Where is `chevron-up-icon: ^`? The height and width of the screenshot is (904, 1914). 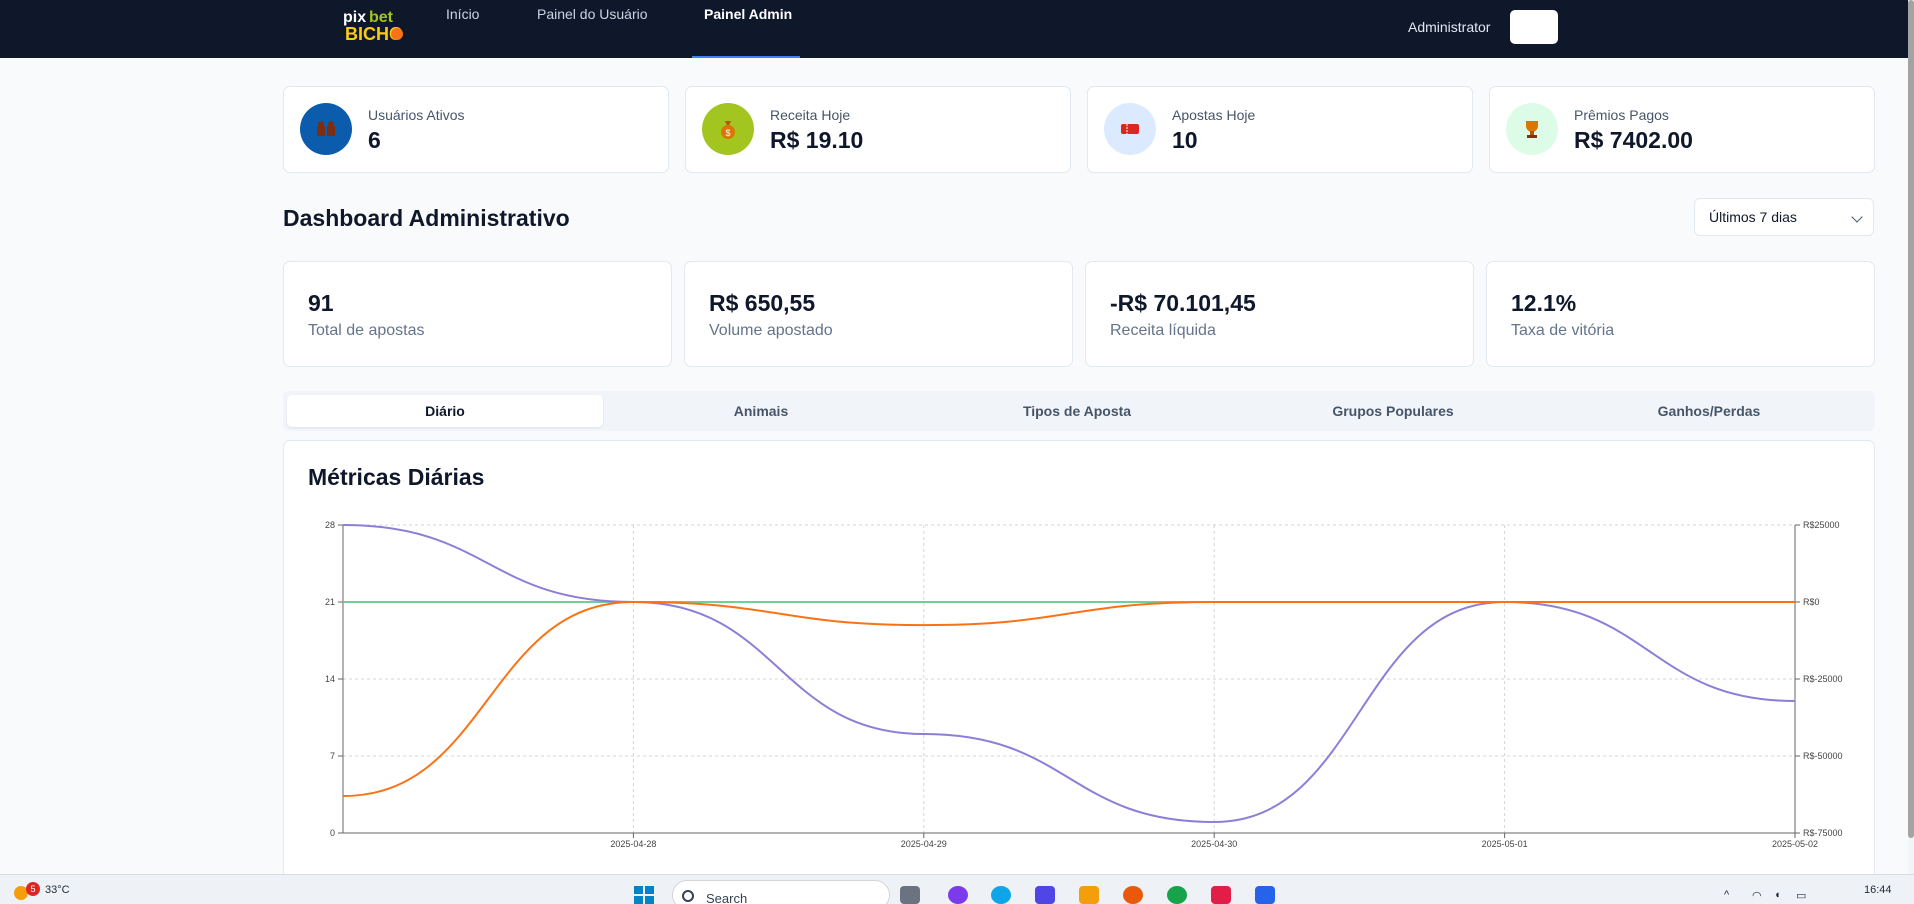
chevron-up-icon: ^ is located at coordinates (1726, 895).